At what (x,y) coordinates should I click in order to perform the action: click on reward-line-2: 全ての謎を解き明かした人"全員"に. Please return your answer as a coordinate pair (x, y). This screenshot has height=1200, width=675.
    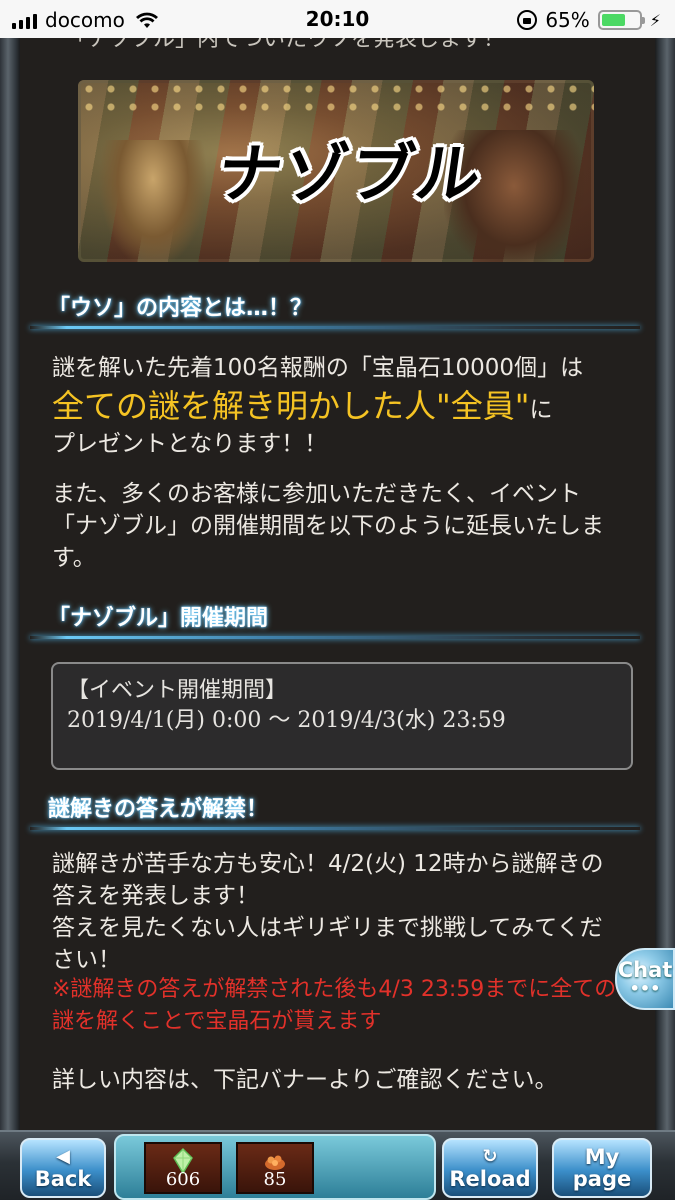
    Looking at the image, I should click on (347, 406).